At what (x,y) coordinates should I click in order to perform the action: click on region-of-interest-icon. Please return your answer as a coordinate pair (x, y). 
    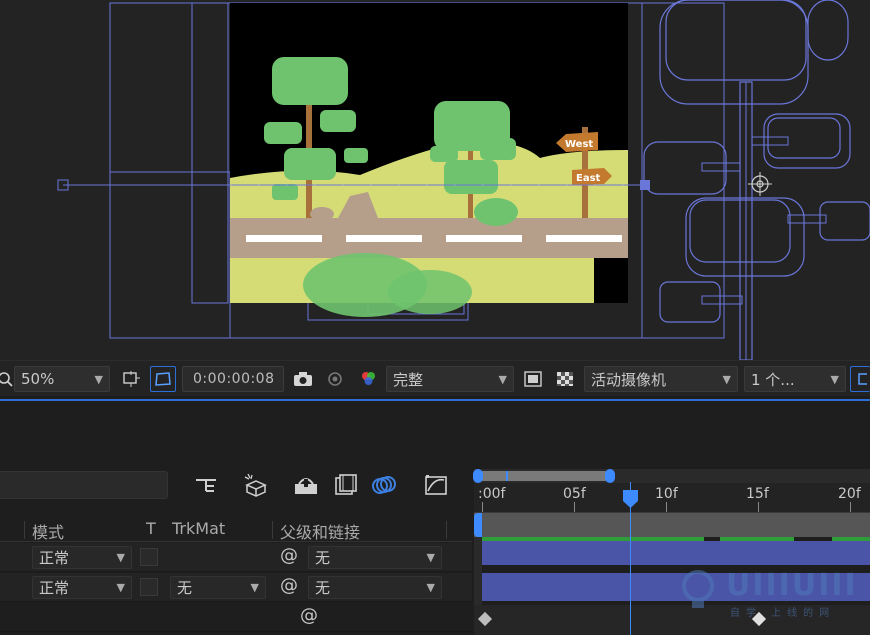
    Looking at the image, I should click on (131, 379).